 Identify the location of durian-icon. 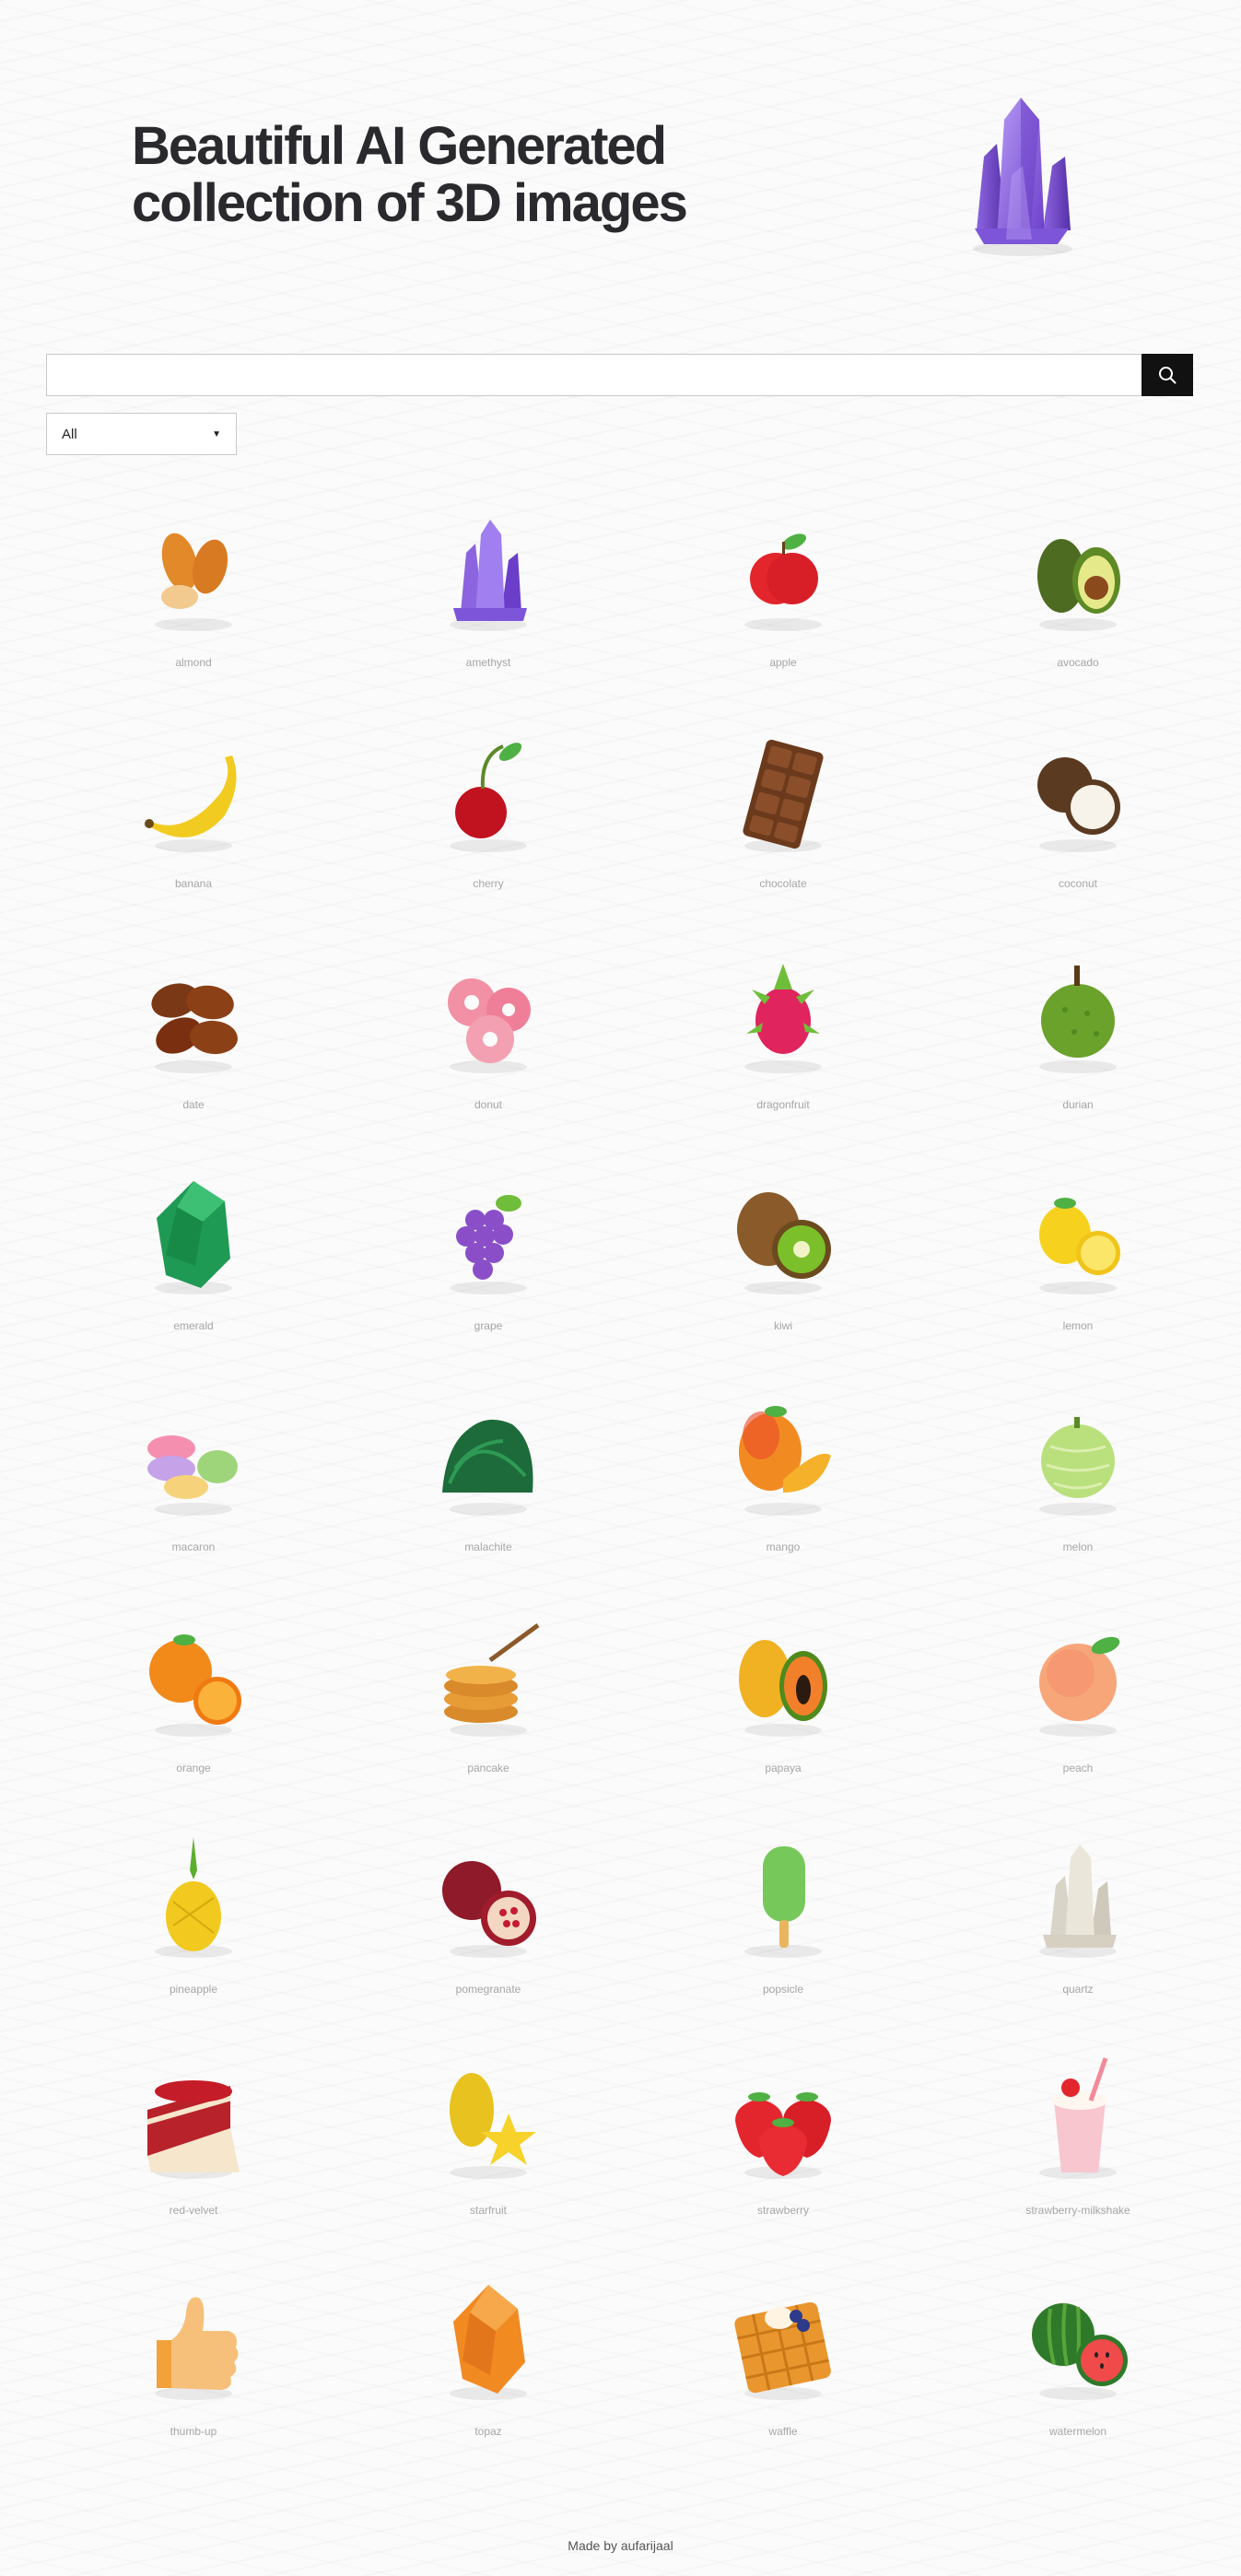
(1077, 1013).